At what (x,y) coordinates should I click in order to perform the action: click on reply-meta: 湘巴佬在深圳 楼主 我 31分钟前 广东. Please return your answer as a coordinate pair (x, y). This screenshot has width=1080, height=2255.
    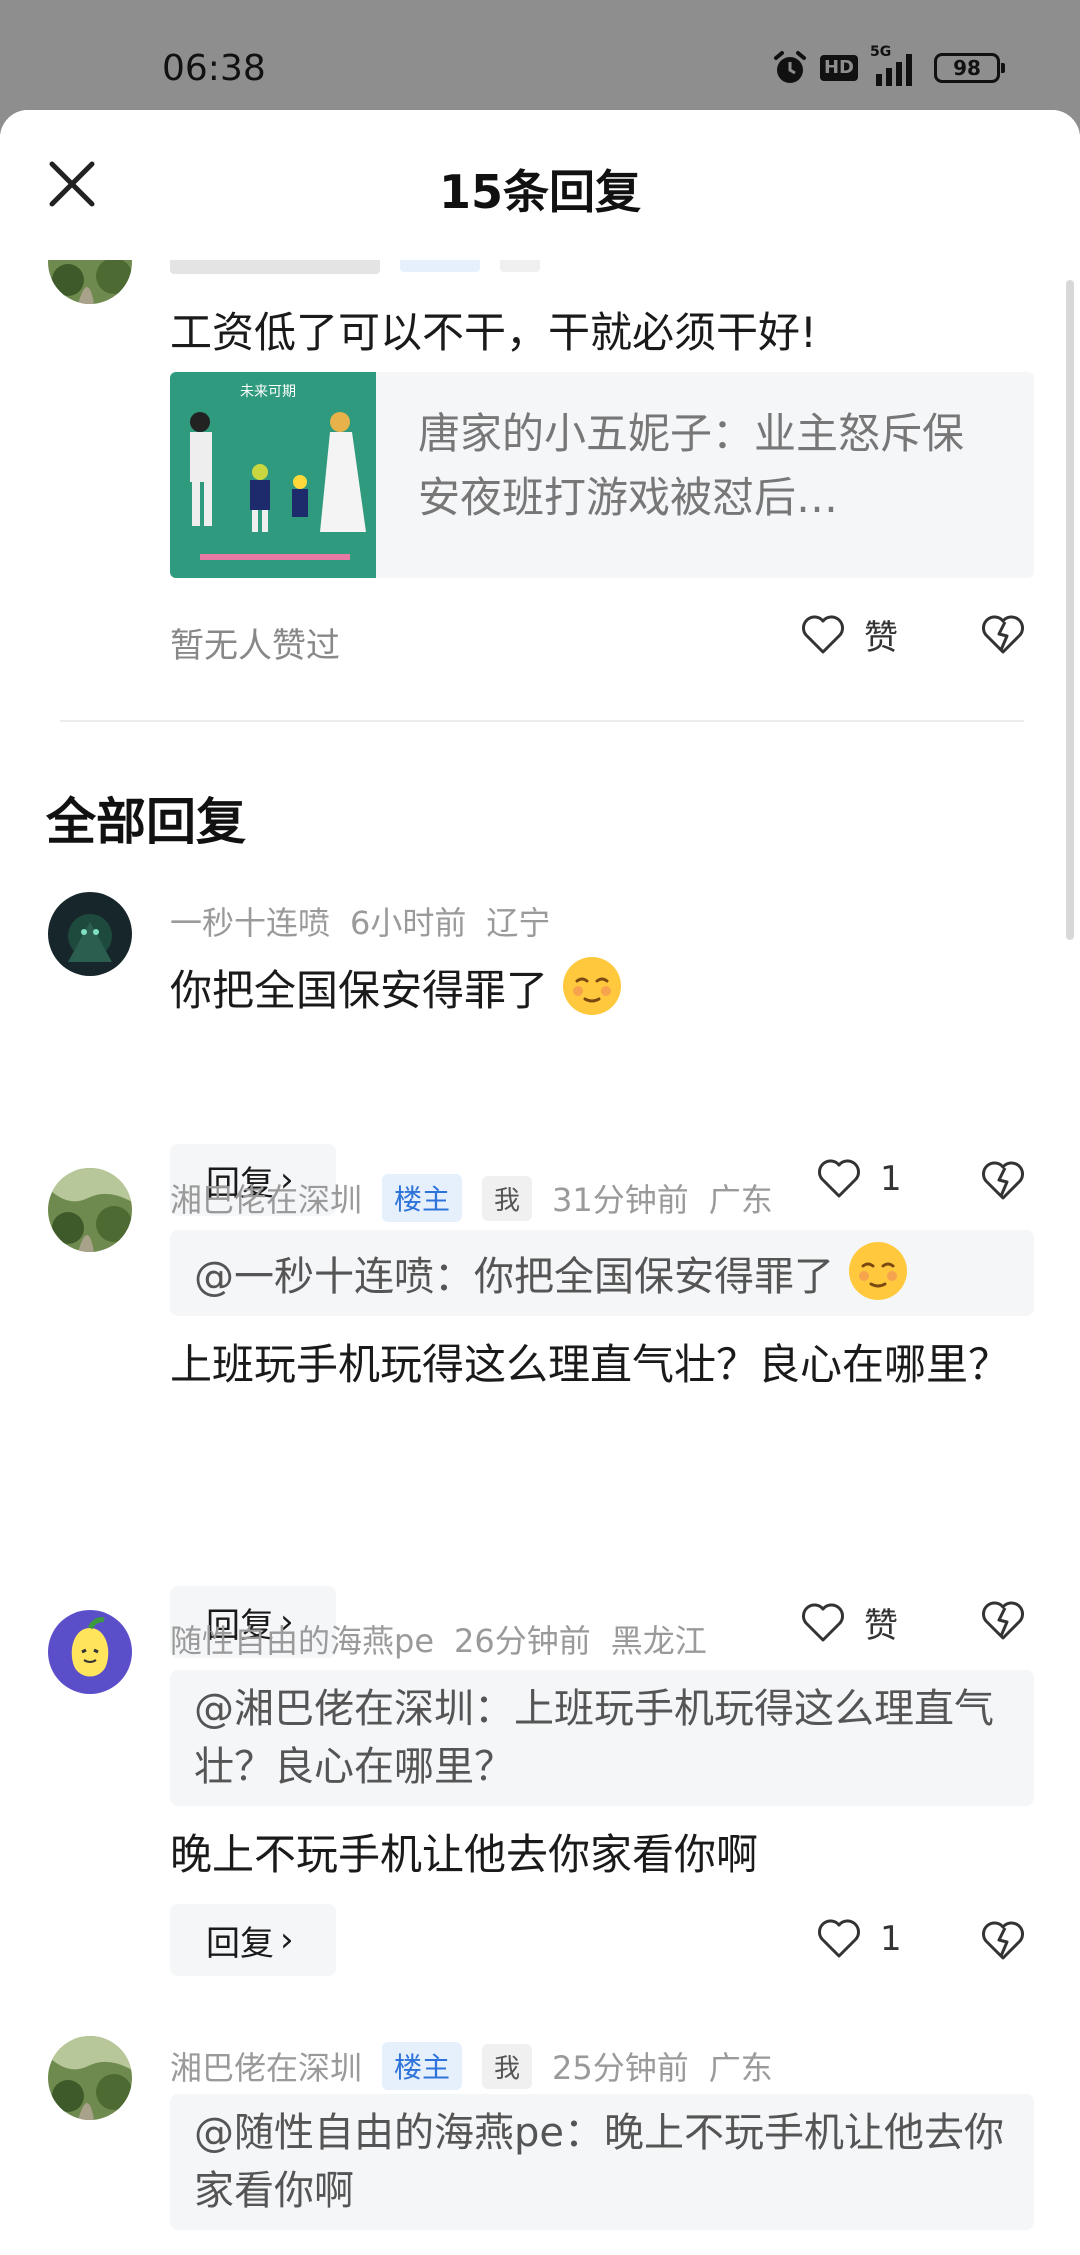
    Looking at the image, I should click on (471, 1198).